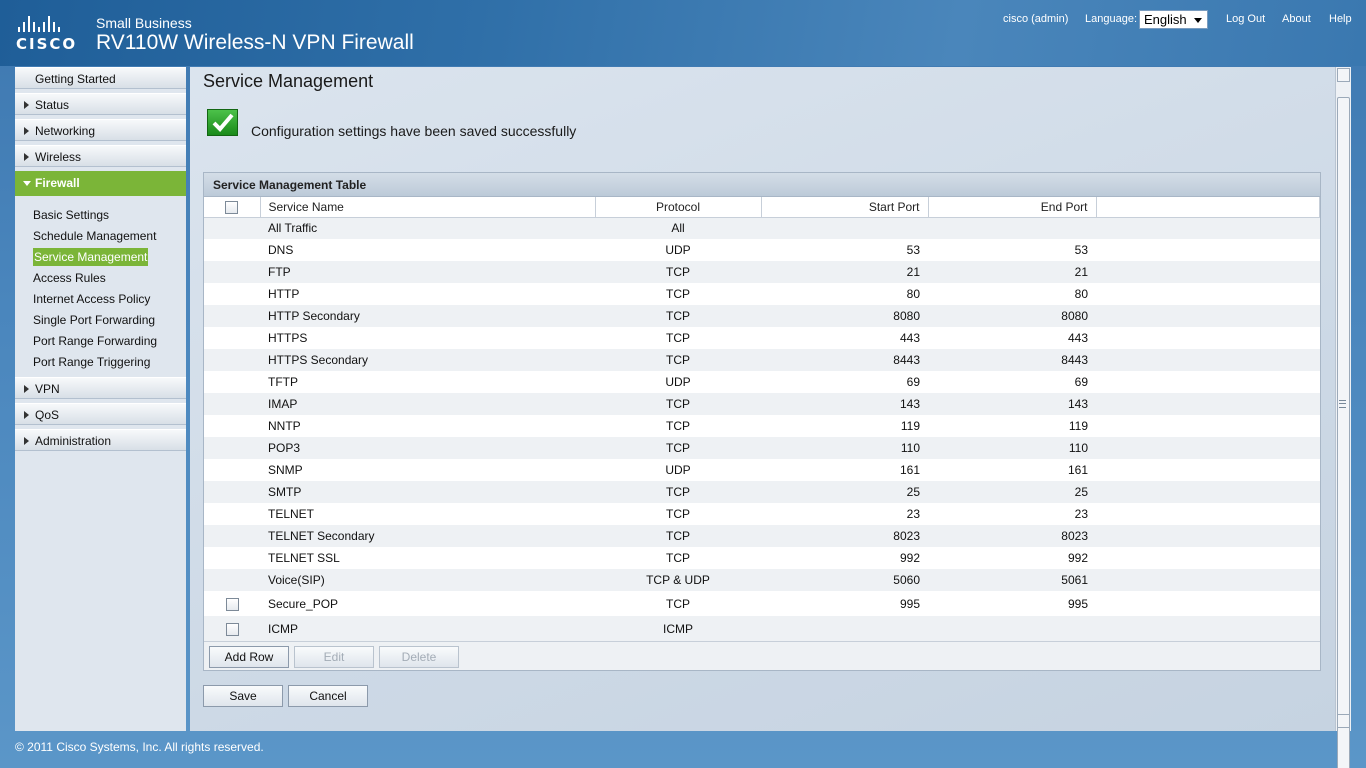 Image resolution: width=1366 pixels, height=768 pixels. I want to click on sidebar-item-vpn: VPN, so click(100, 388).